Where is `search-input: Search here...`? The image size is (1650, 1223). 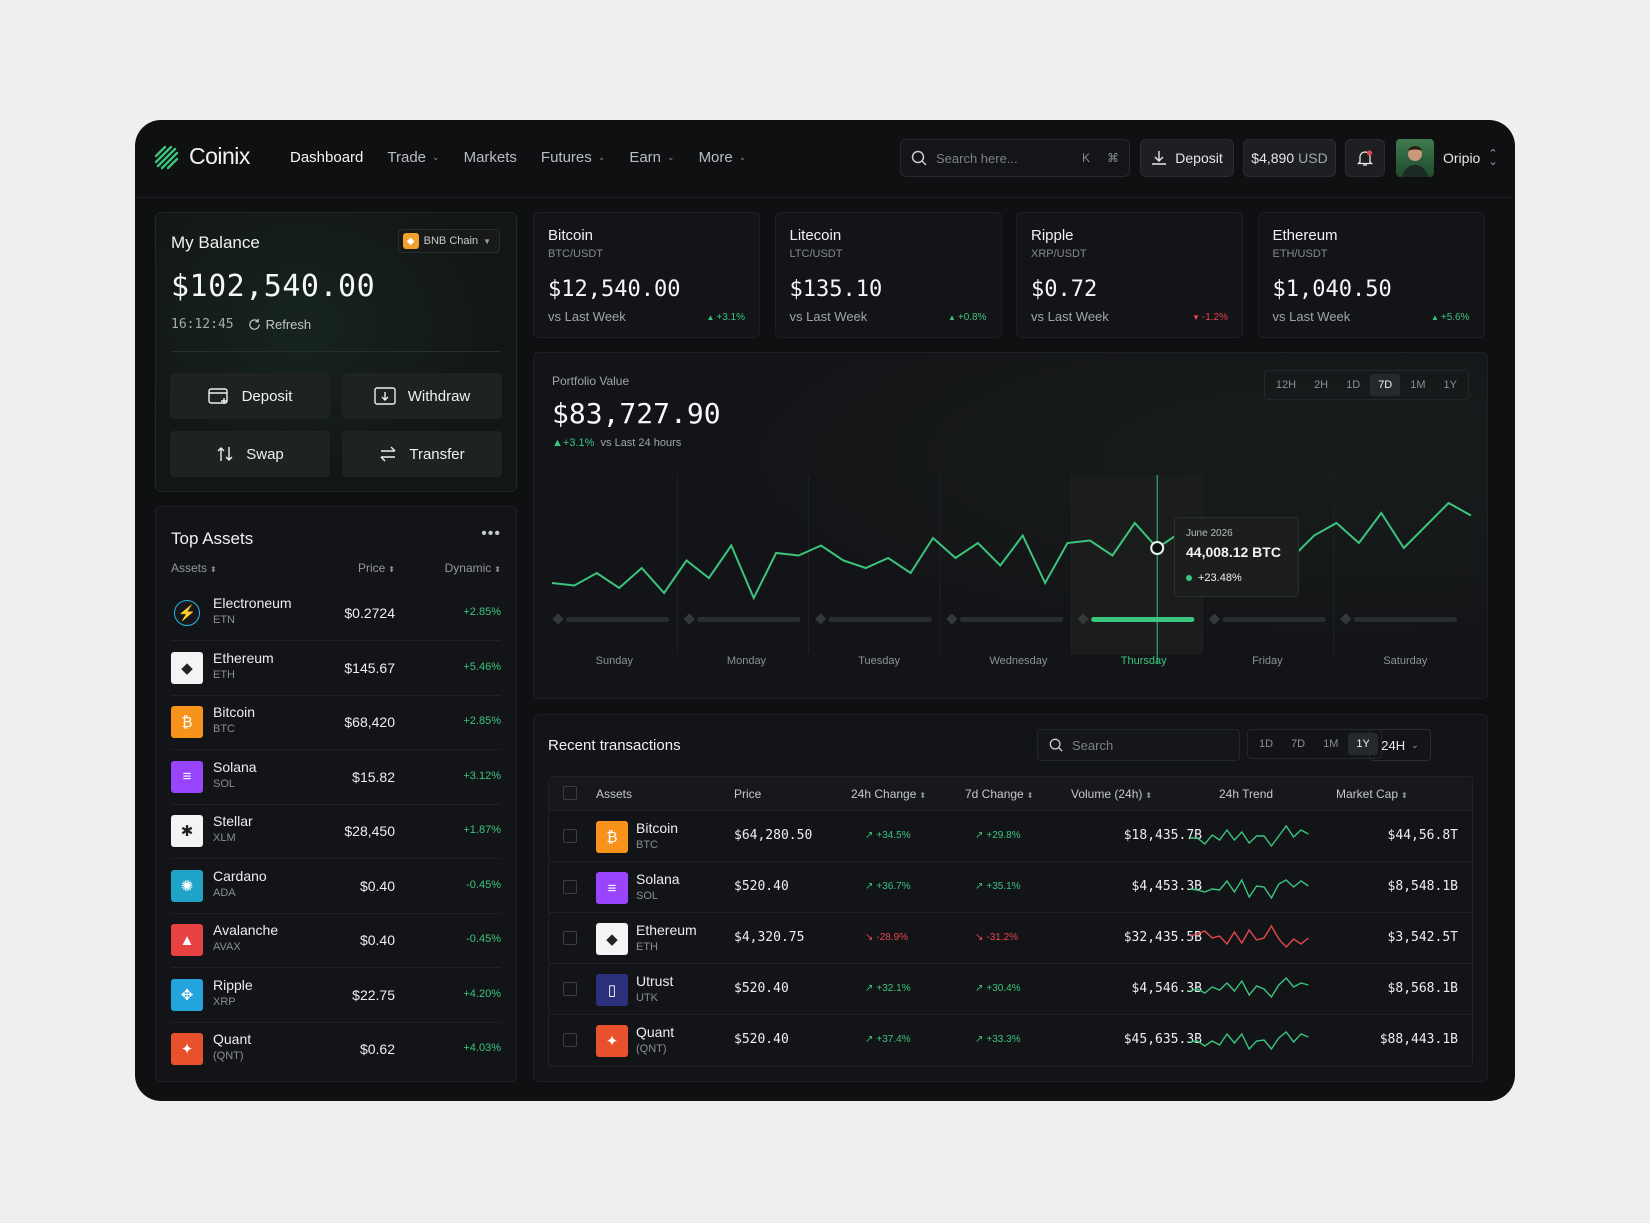
search-input: Search here... is located at coordinates (1000, 158).